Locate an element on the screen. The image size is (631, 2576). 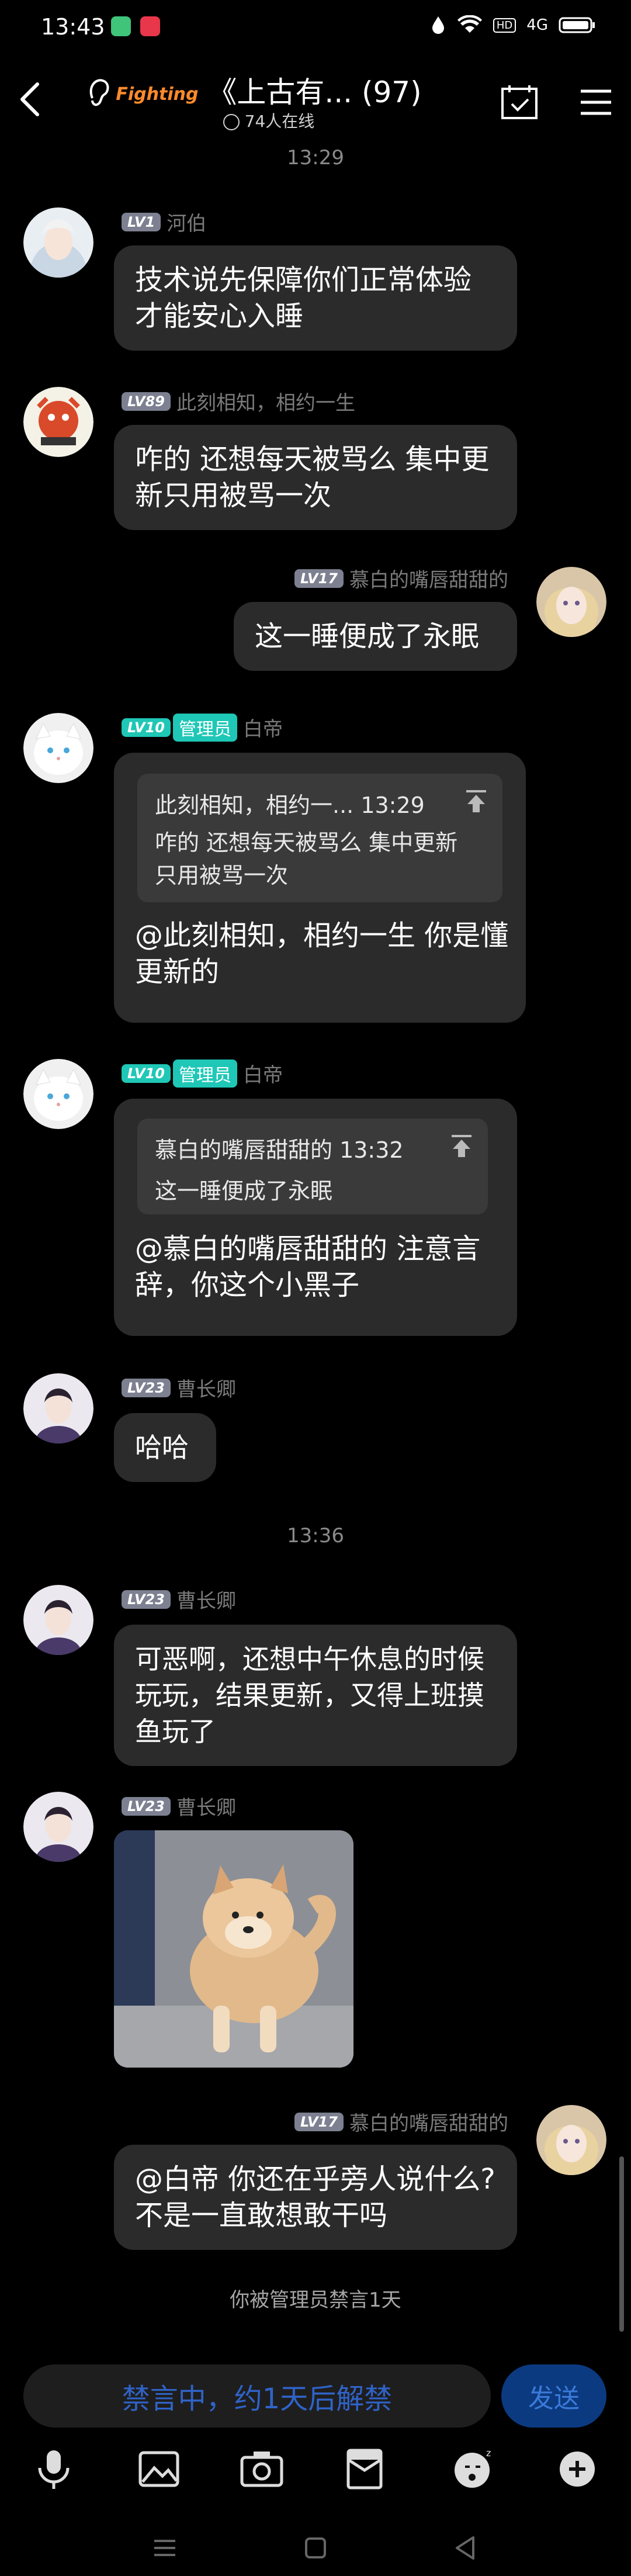
dog-photo is located at coordinates (233, 1949).